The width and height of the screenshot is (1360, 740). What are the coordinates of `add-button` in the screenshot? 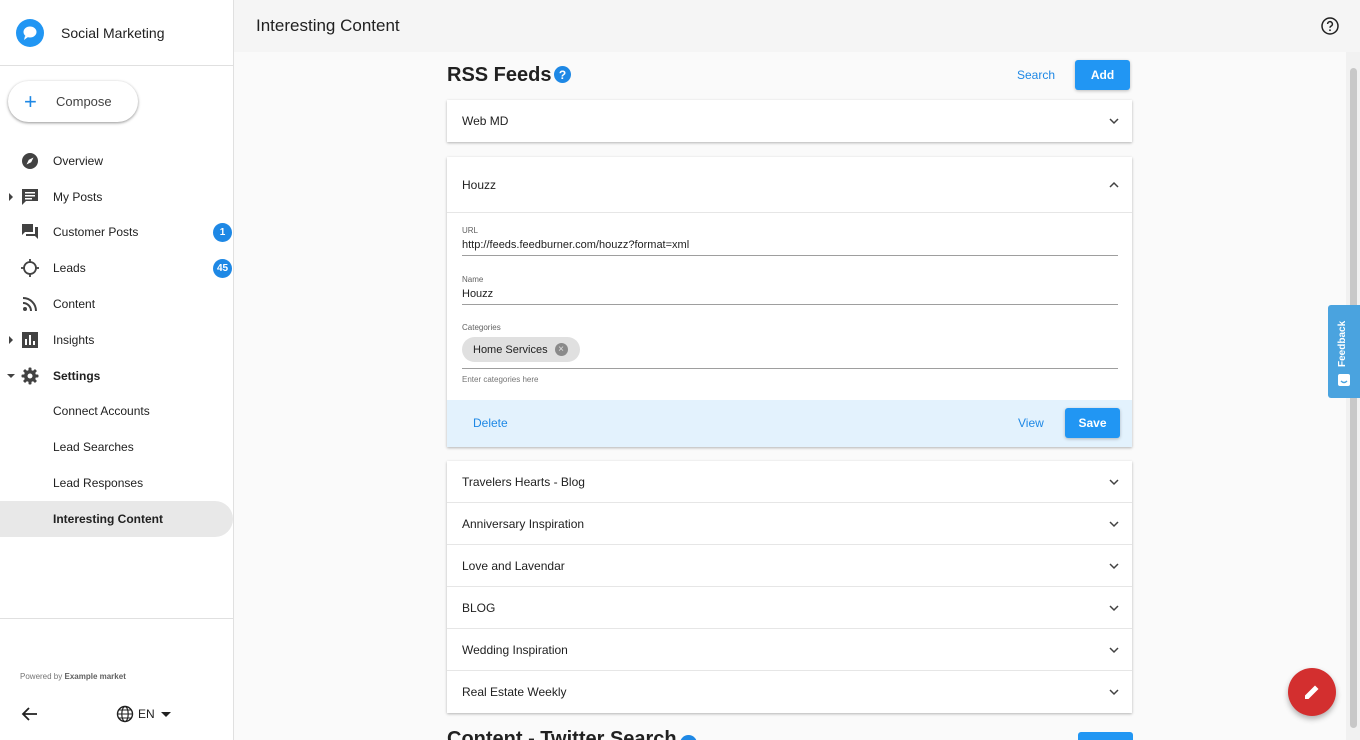 It's located at (1105, 736).